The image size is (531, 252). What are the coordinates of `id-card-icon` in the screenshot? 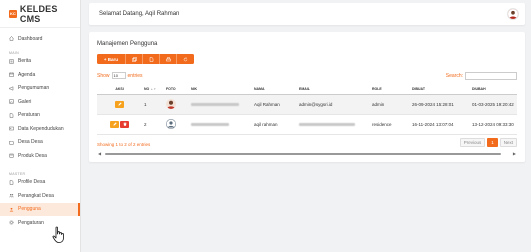 It's located at (11, 128).